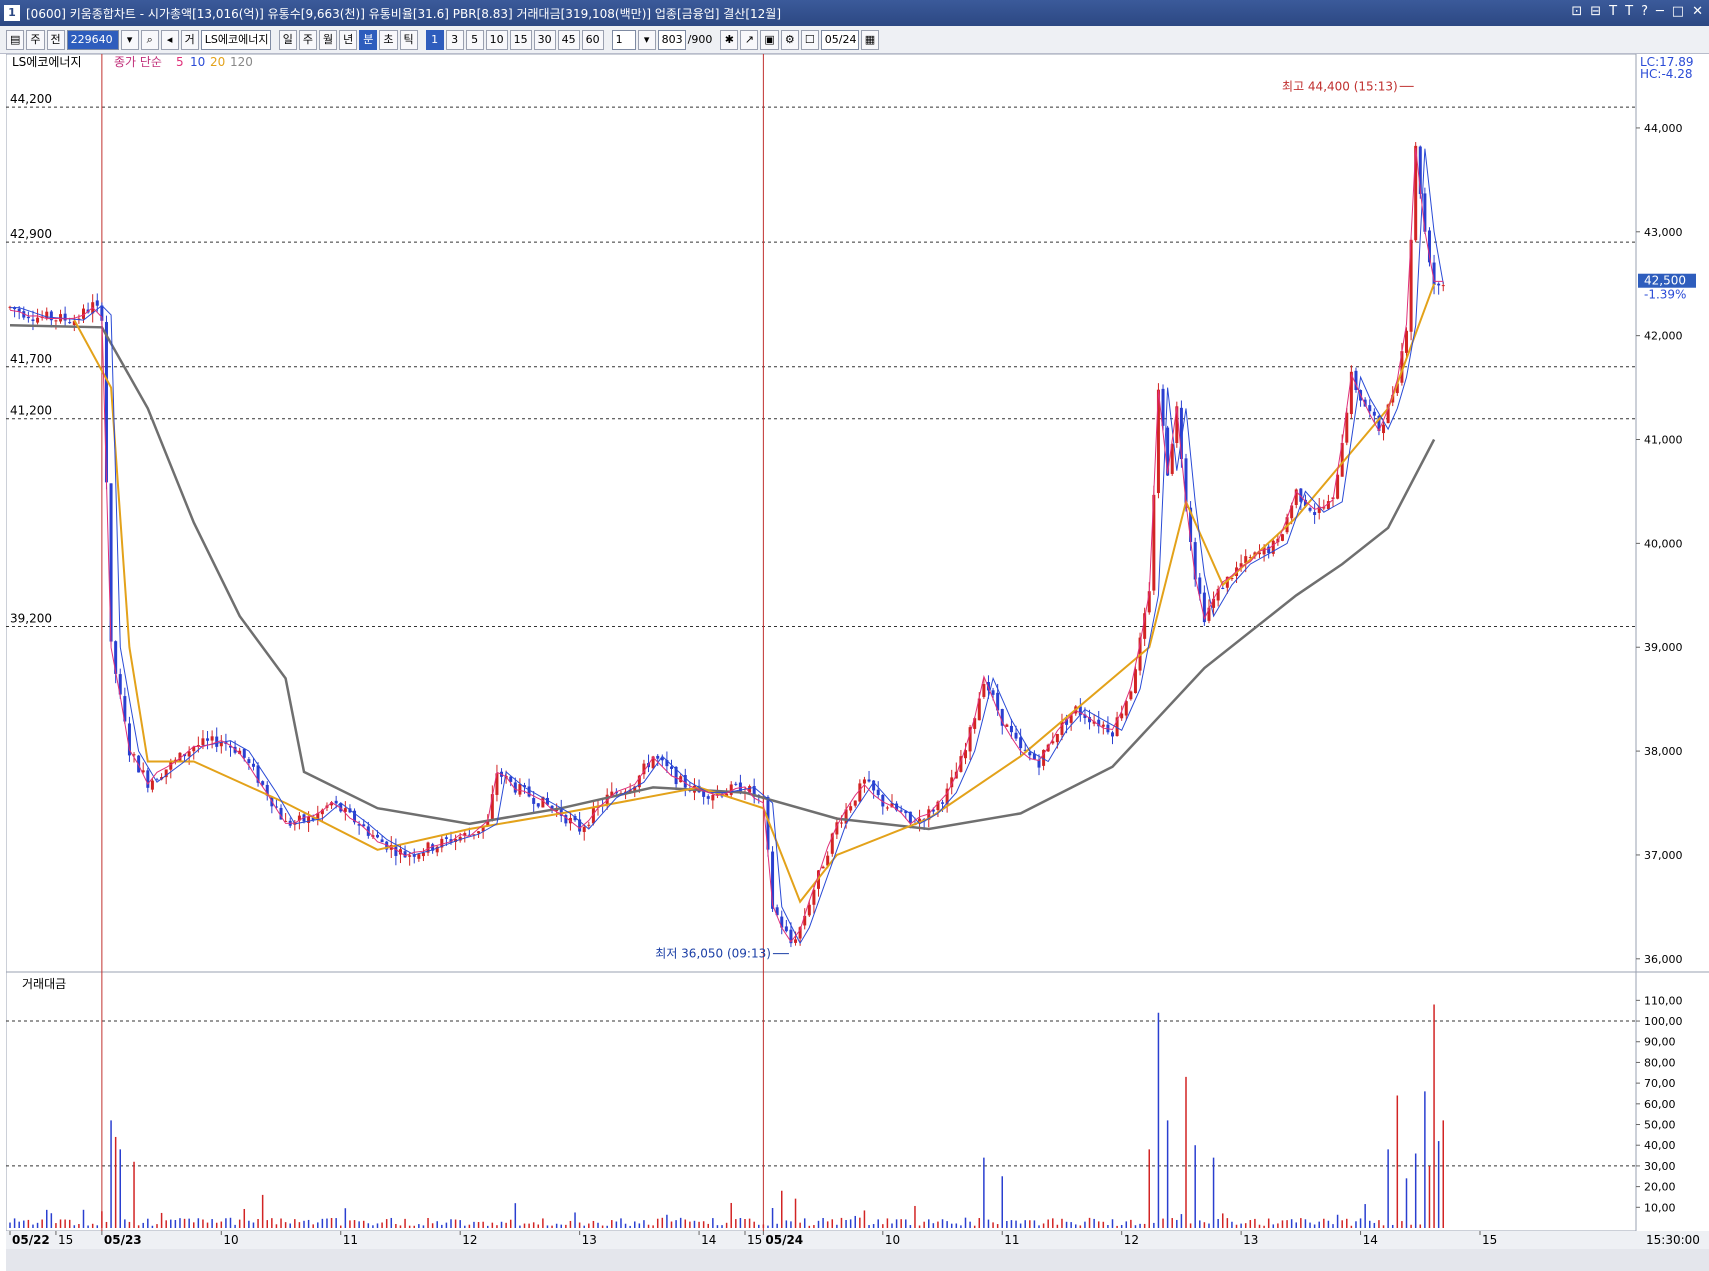 The width and height of the screenshot is (1709, 1271). What do you see at coordinates (839, 39) in the screenshot?
I see `date-input: 05/24` at bounding box center [839, 39].